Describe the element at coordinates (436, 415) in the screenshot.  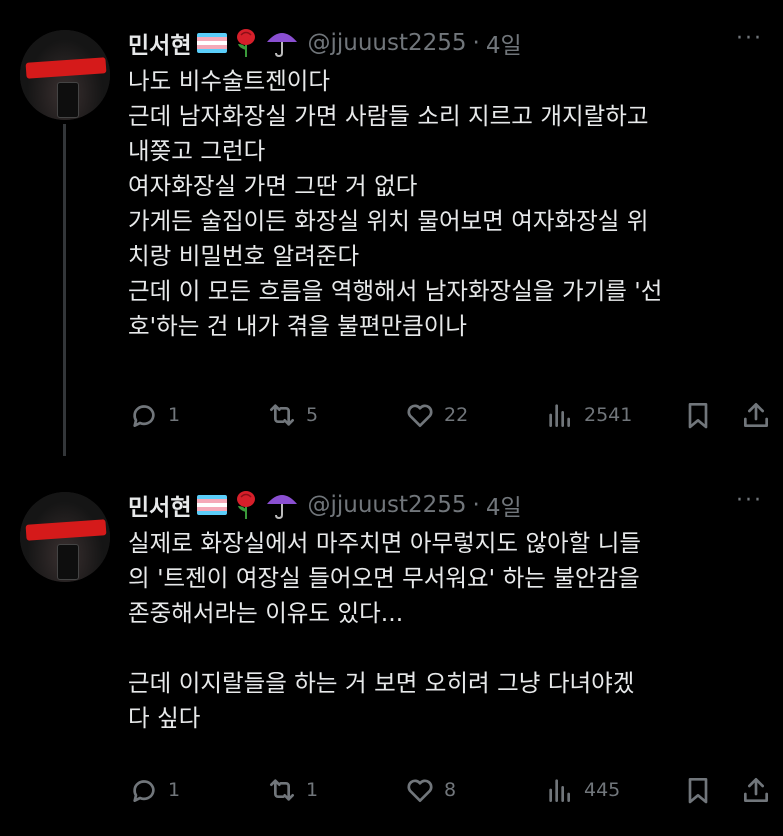
I see `like-button: 22` at that location.